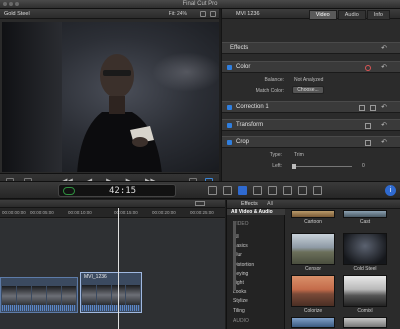 The height and width of the screenshot is (329, 400). I want to click on balance-row: Balance: Not Analyzed, so click(311, 80).